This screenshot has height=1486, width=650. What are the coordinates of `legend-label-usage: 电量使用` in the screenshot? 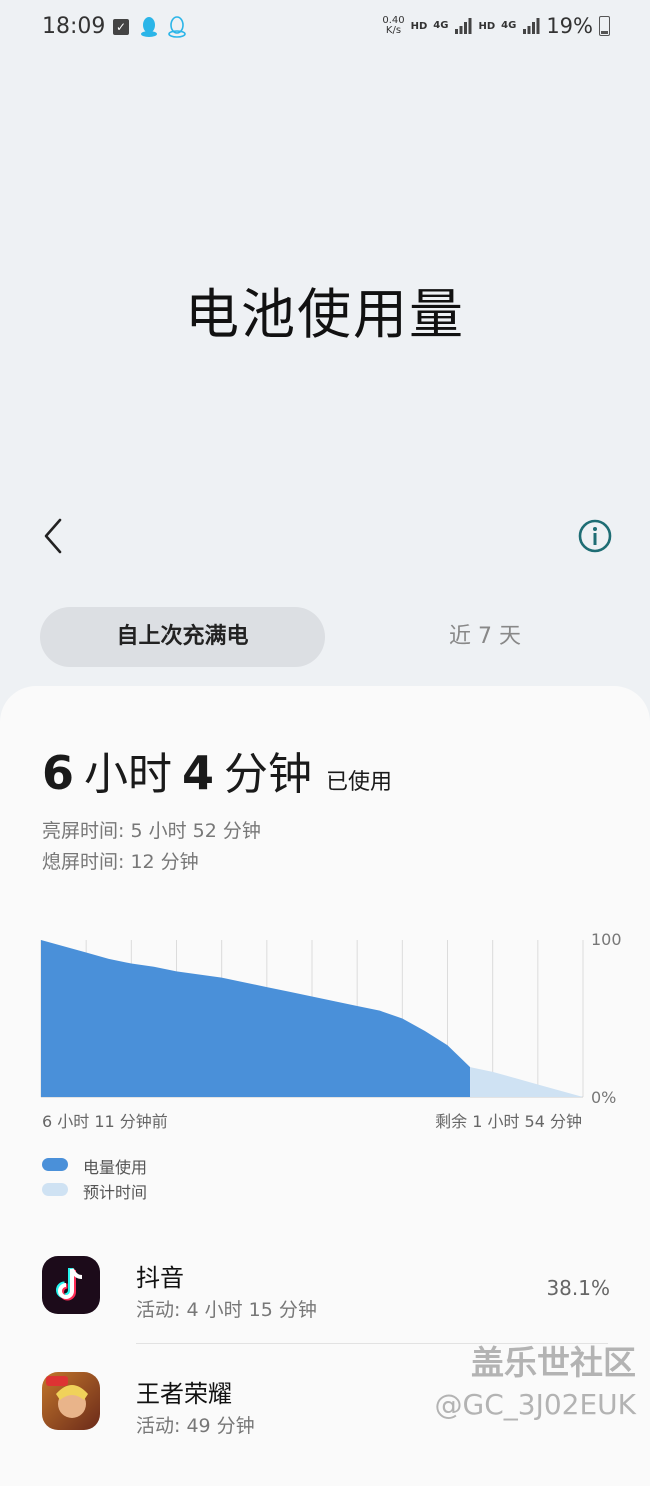 It's located at (115, 1167).